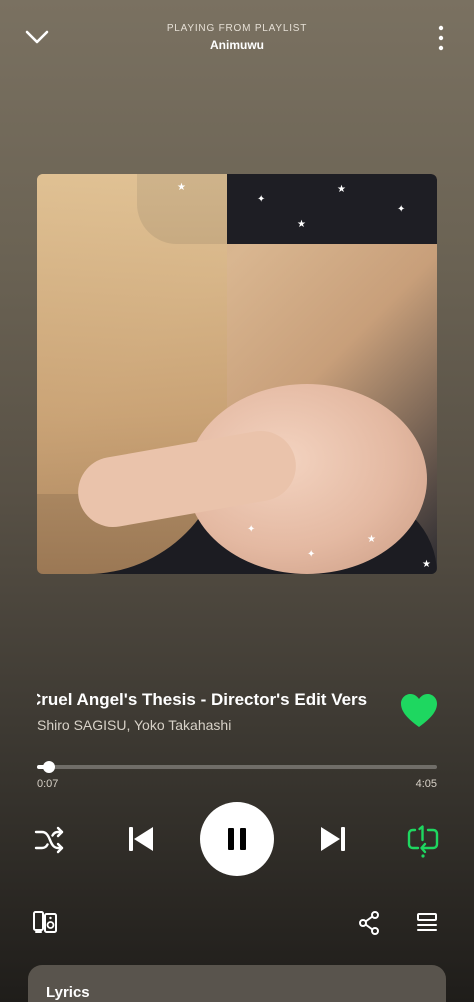  Describe the element at coordinates (202, 725) in the screenshot. I see `track-artist: Shiro SAGISU, Yoko Takahashi` at that location.